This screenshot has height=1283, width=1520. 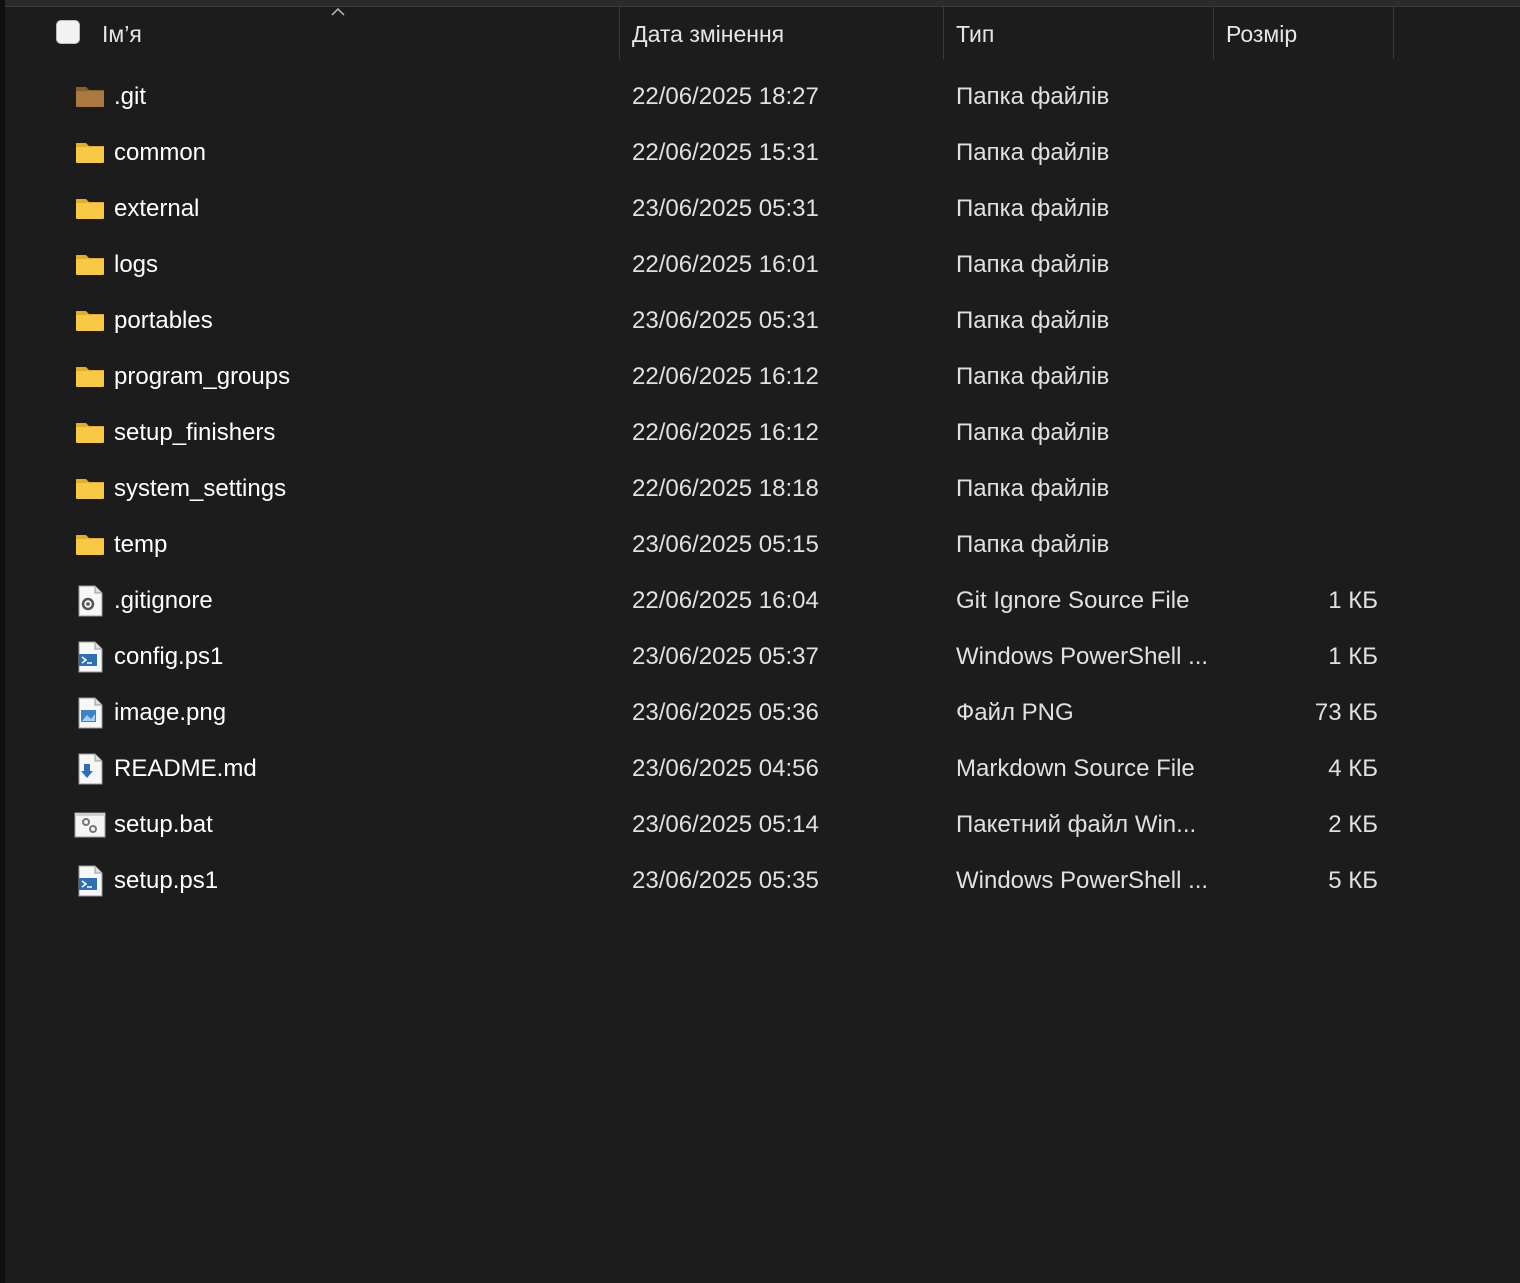 What do you see at coordinates (141, 544) in the screenshot?
I see `file-name: temp` at bounding box center [141, 544].